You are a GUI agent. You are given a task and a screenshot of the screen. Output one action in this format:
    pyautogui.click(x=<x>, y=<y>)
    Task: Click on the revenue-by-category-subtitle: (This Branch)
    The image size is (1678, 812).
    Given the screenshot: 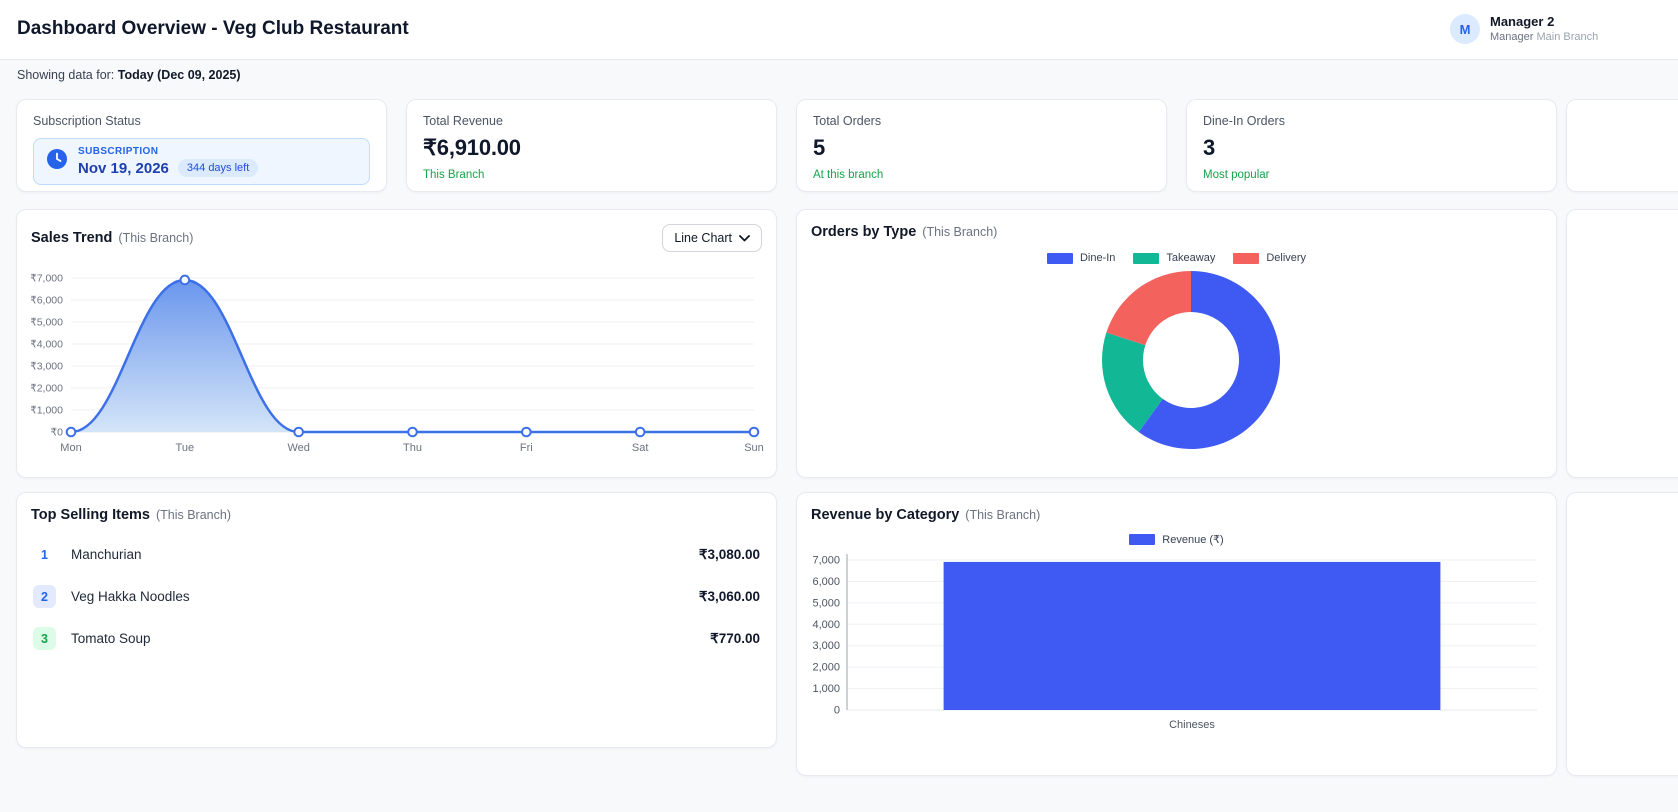 What is the action you would take?
    pyautogui.click(x=1003, y=515)
    